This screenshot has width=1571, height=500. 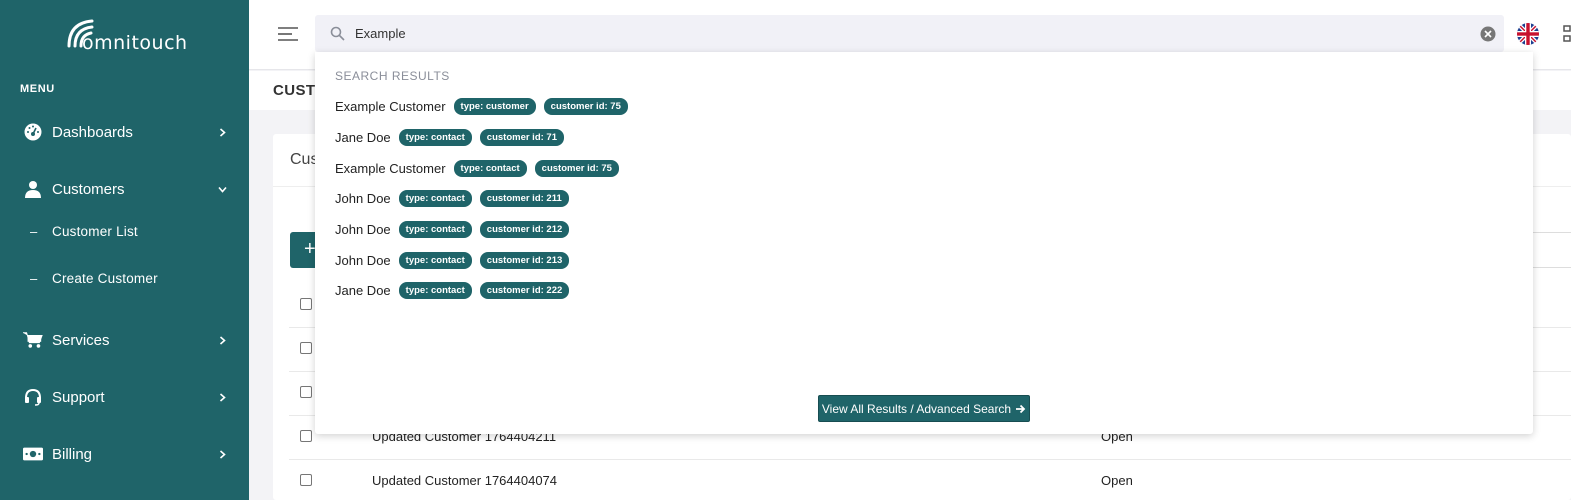 What do you see at coordinates (524, 260) in the screenshot?
I see `customer-id-badge: customer id: 213` at bounding box center [524, 260].